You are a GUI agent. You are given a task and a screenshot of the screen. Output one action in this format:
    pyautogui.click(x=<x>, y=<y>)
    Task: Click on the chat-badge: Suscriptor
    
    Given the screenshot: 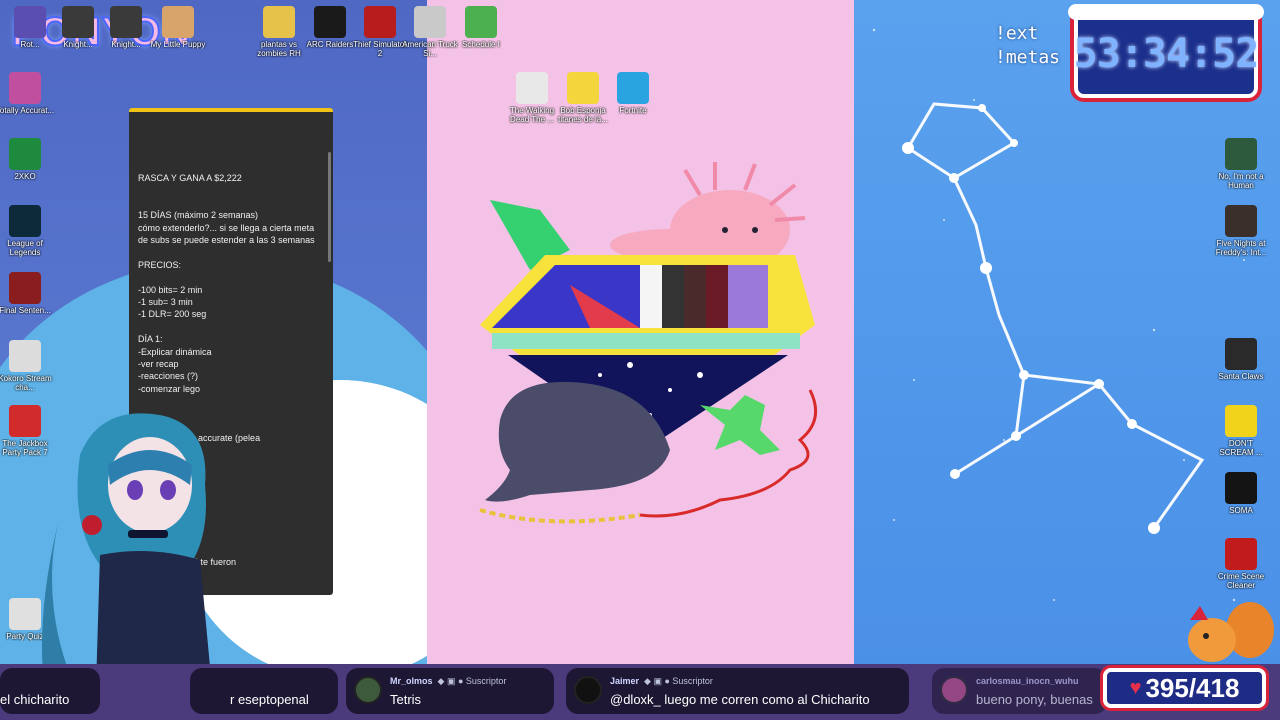 What is the action you would take?
    pyautogui.click(x=486, y=681)
    